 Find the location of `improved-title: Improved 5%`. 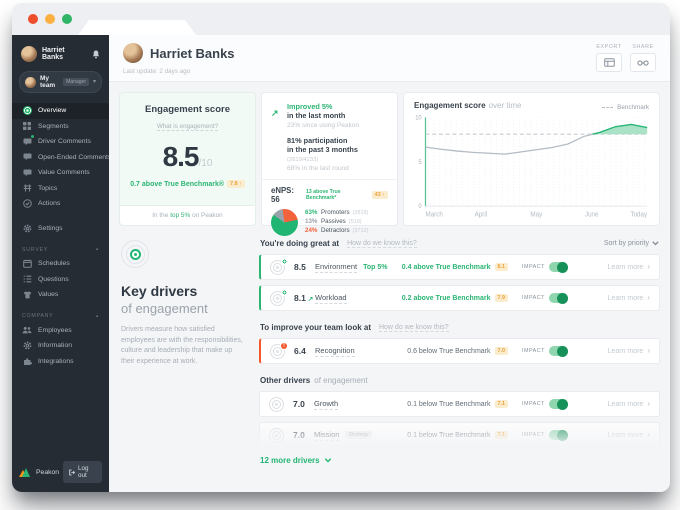

improved-title: Improved 5% is located at coordinates (310, 106).